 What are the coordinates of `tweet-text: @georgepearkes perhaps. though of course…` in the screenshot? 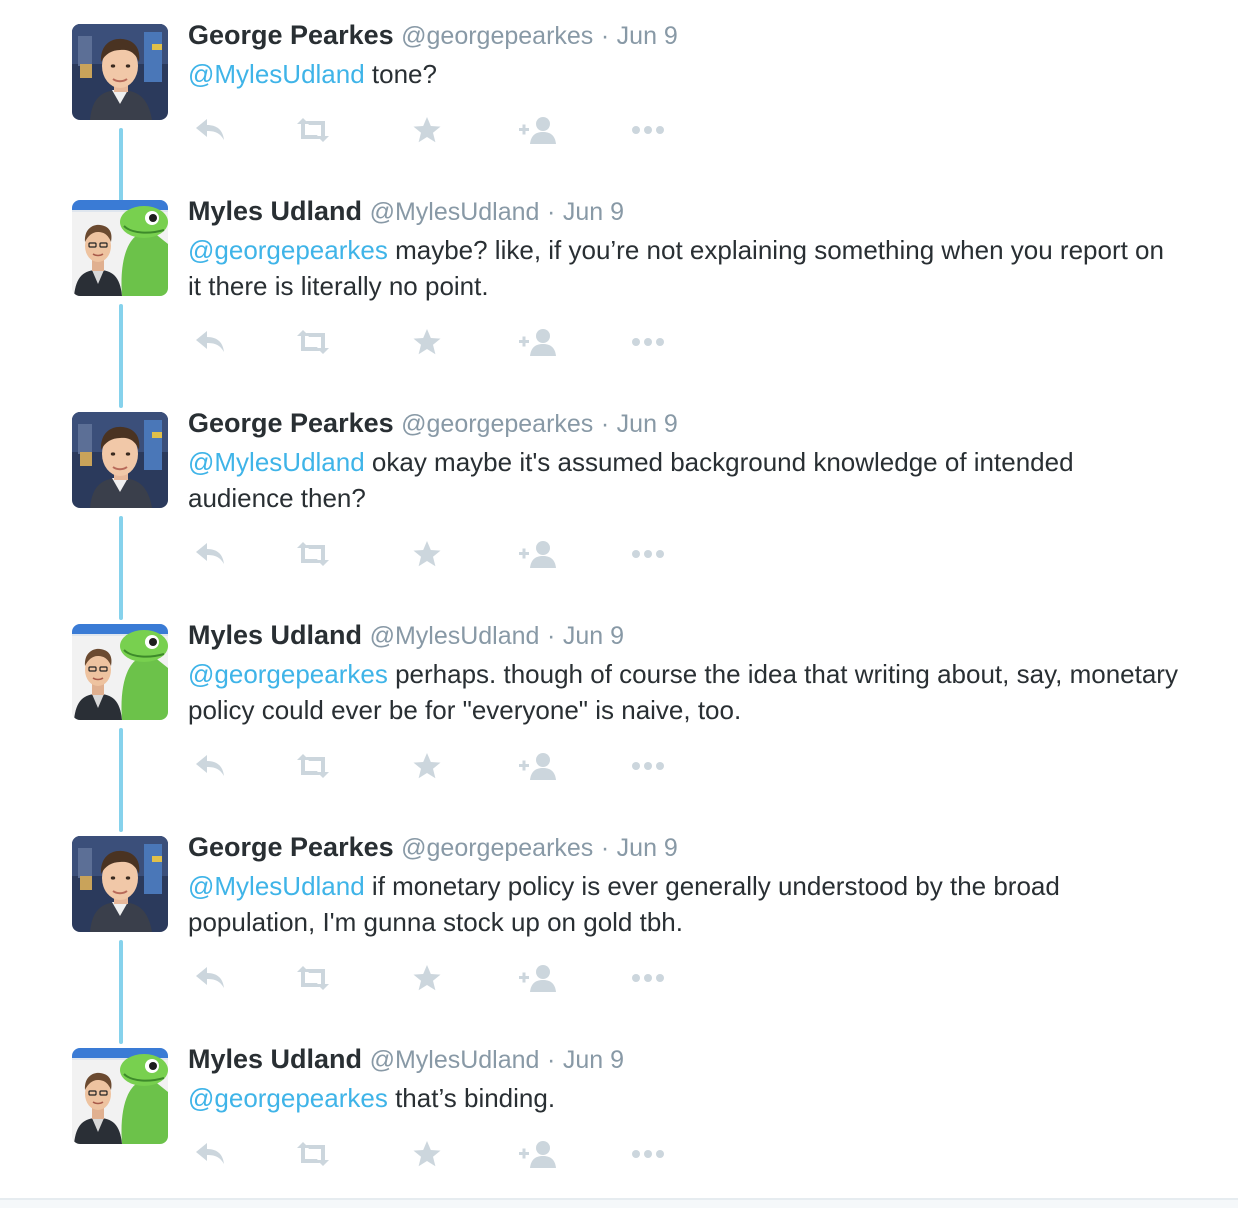 It's located at (683, 692).